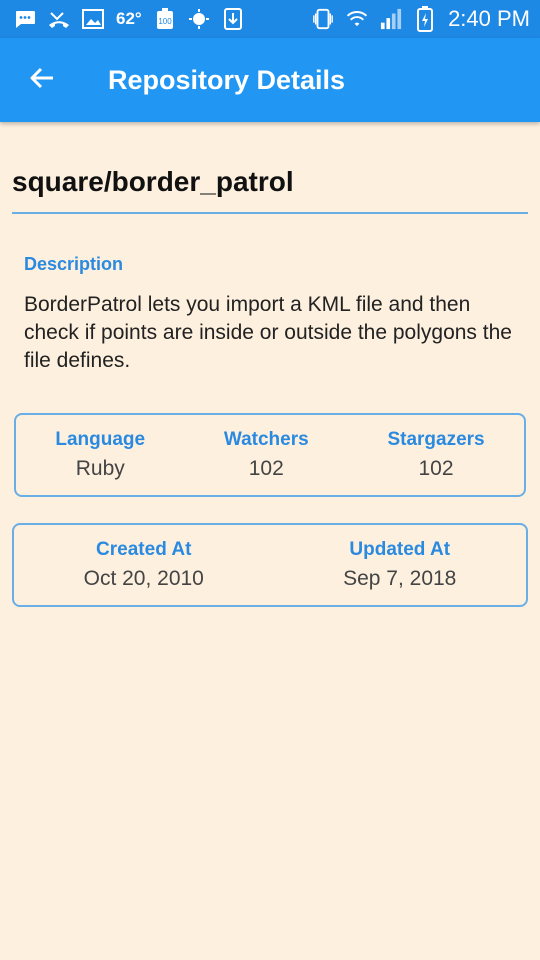 This screenshot has height=960, width=540. I want to click on language-label: Language, so click(100, 439).